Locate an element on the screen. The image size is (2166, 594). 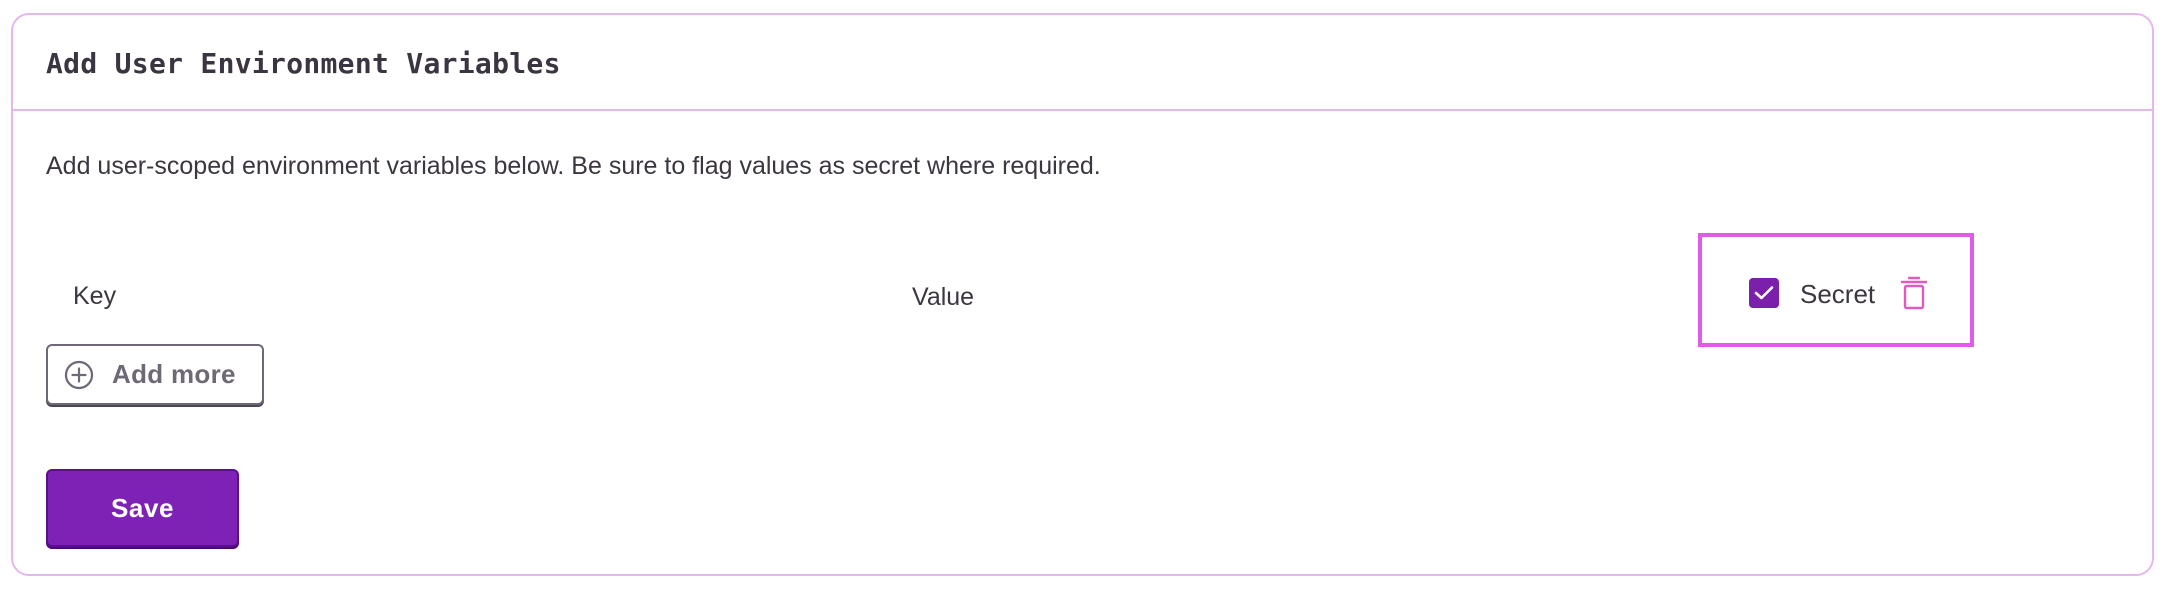
card-title: Add User Environment Variables is located at coordinates (303, 63).